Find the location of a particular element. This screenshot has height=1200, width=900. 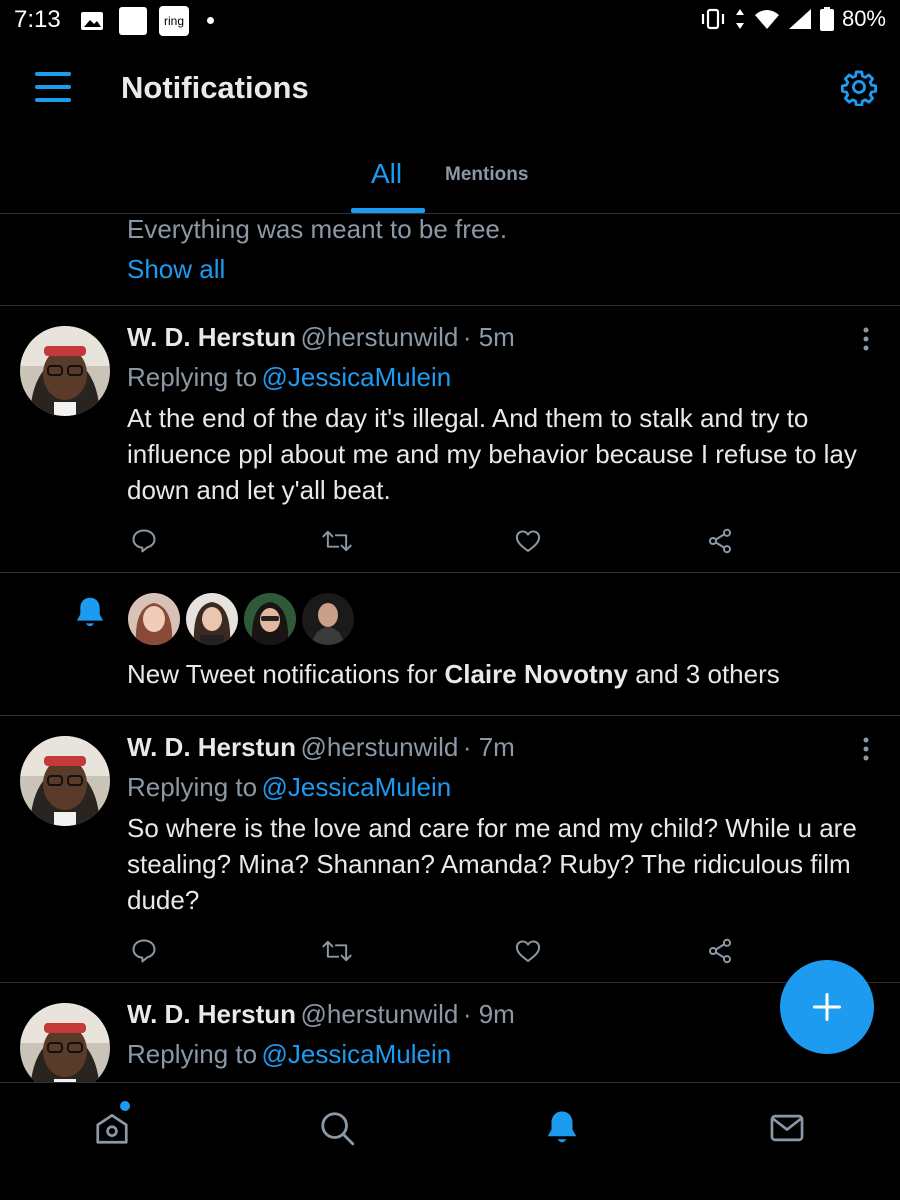

notification-user-name: Claire Novotny is located at coordinates (536, 674).